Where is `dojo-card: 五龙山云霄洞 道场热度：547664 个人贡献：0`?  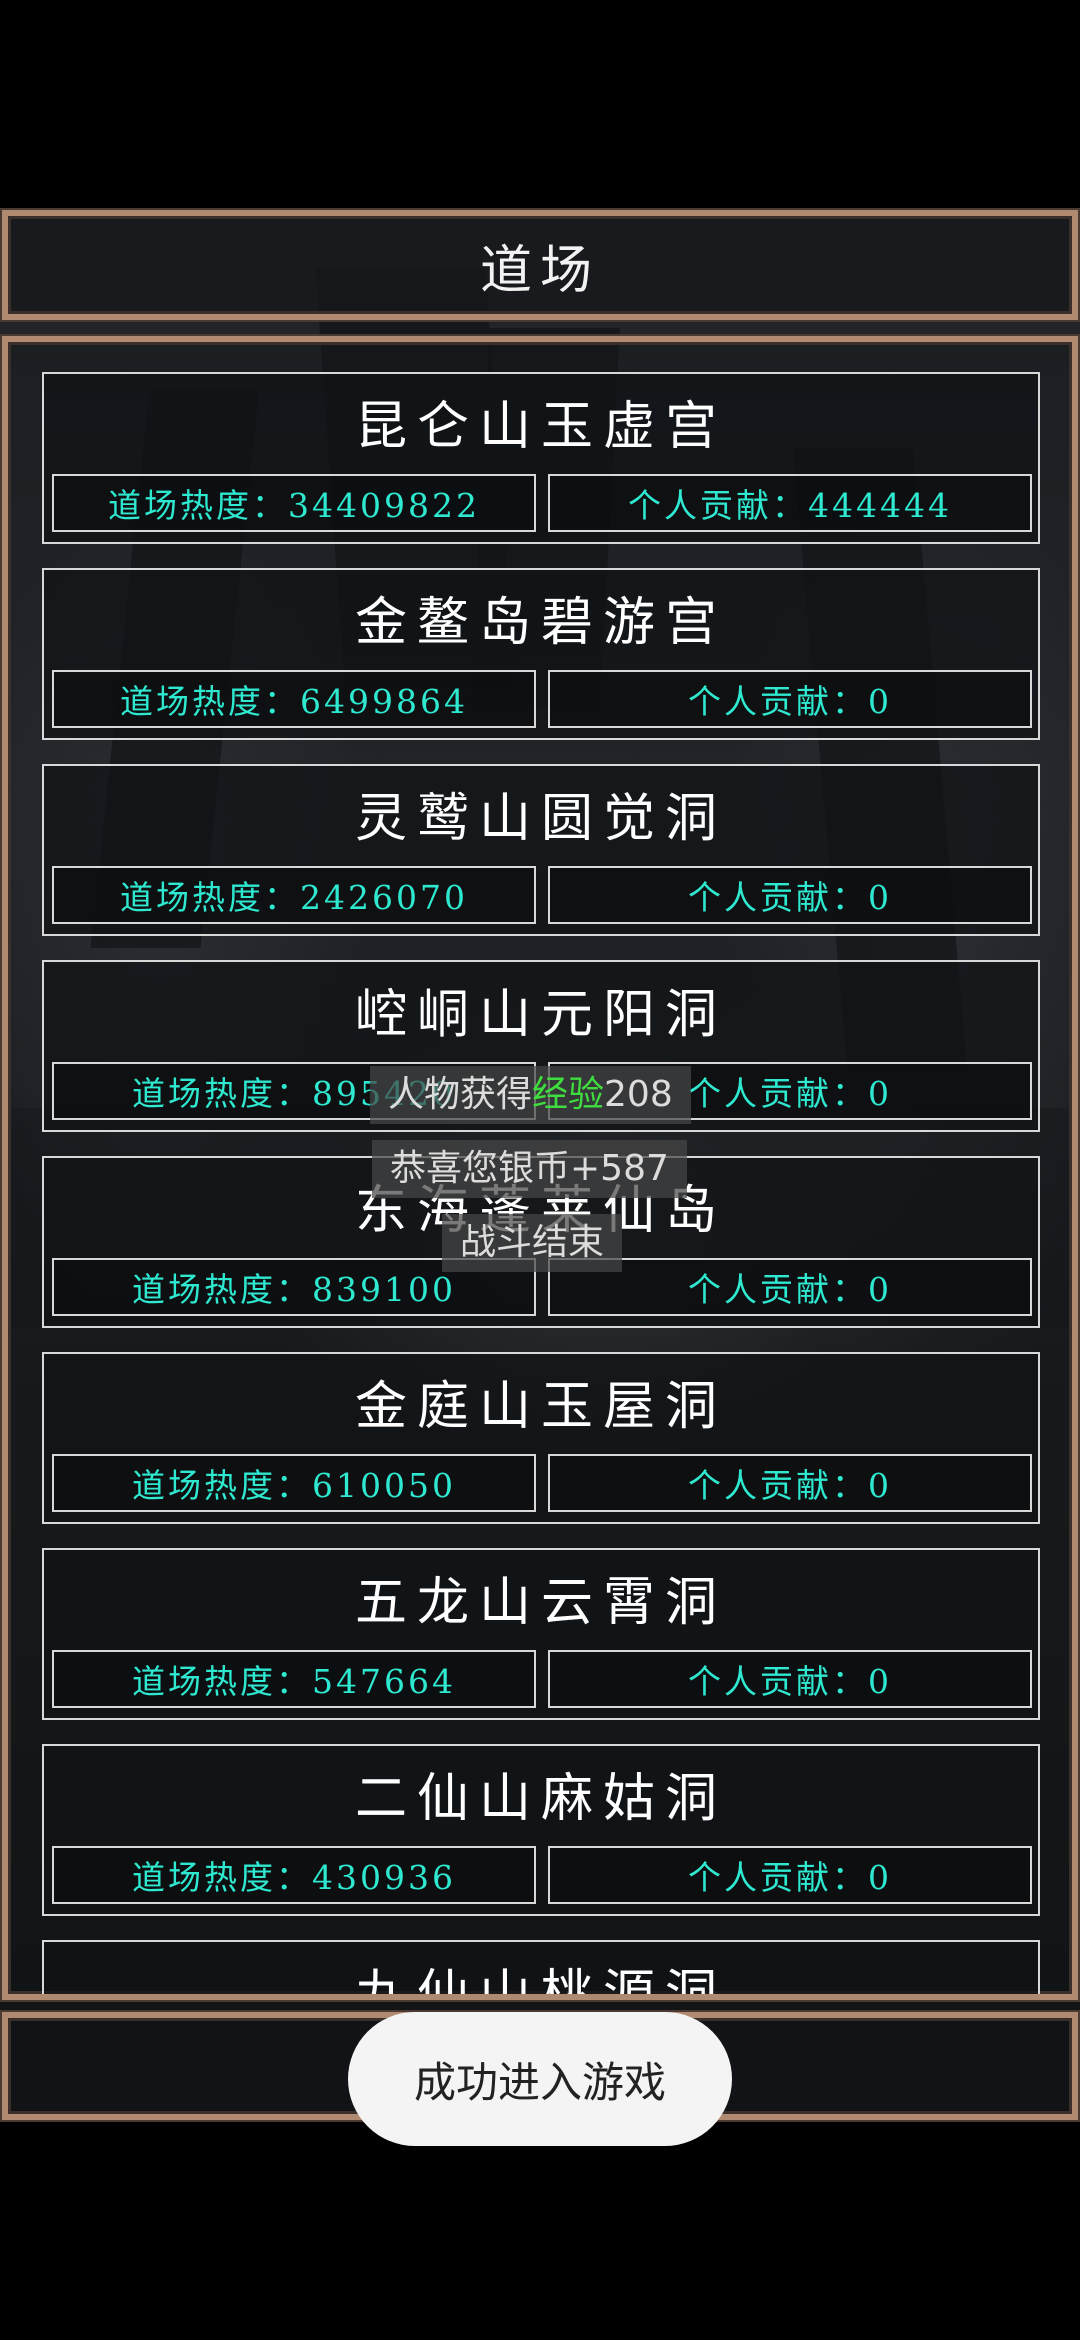 dojo-card: 五龙山云霄洞 道场热度：547664 个人贡献：0 is located at coordinates (541, 1634).